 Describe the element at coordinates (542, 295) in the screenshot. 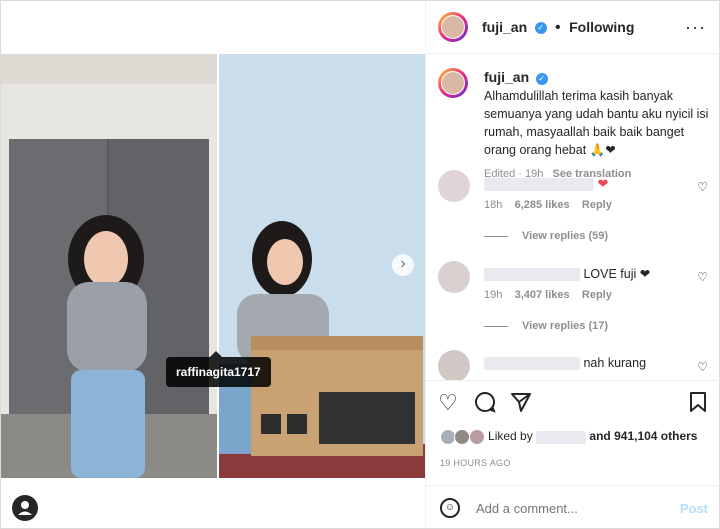

I see `comment-likes: 3,407 likes` at that location.